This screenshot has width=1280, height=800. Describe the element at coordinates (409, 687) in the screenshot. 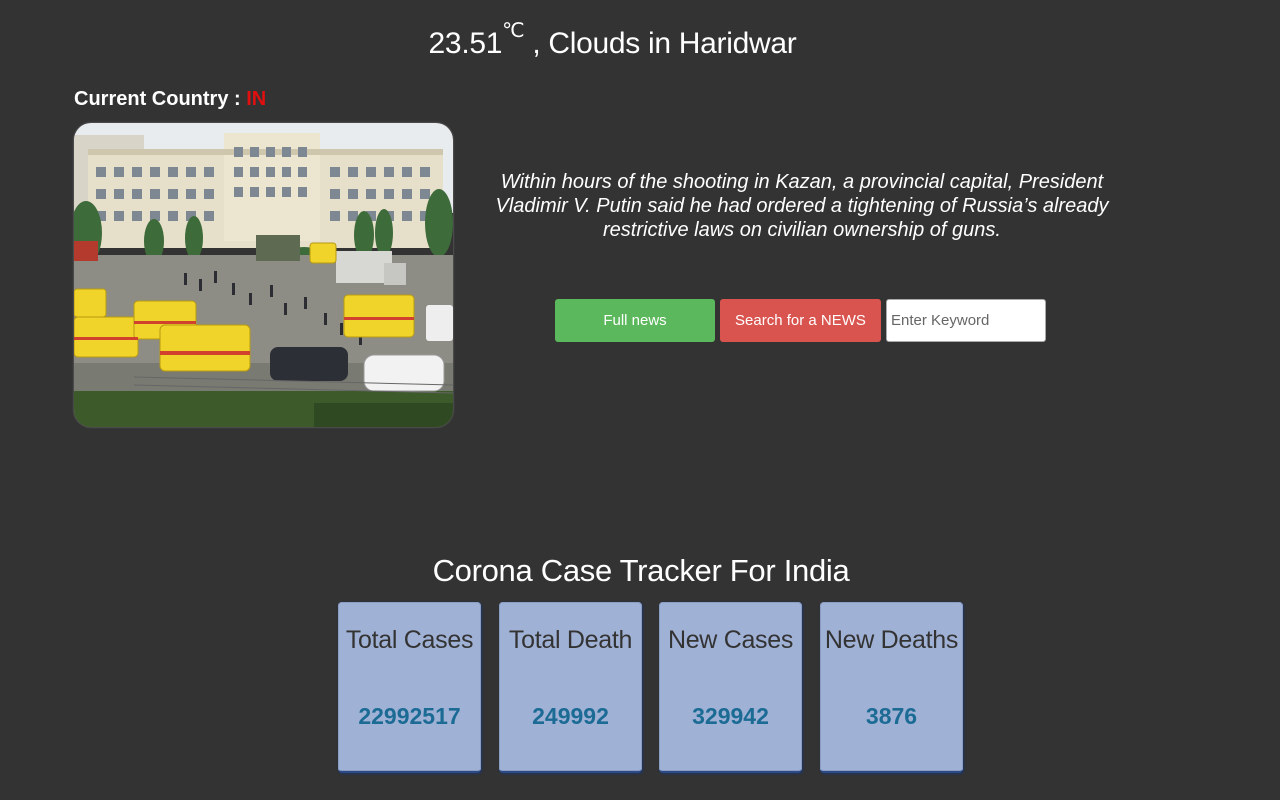

I see `total-cases-card: Total Cases 22992517` at that location.